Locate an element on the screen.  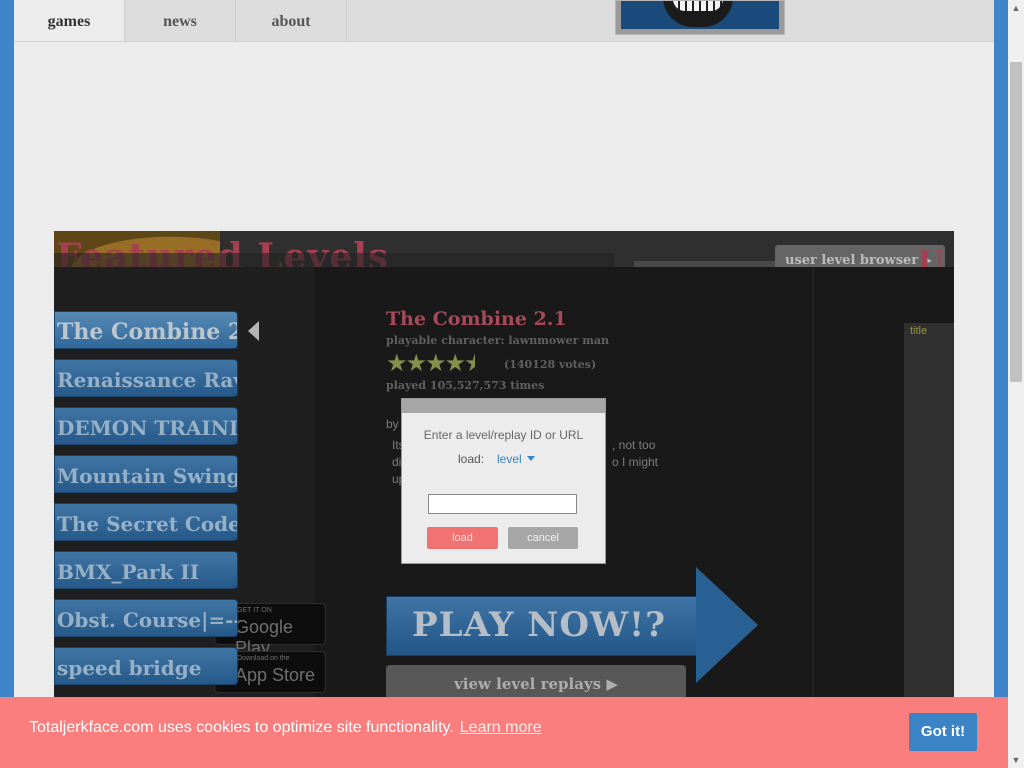
page-left-border is located at coordinates (7, 384).